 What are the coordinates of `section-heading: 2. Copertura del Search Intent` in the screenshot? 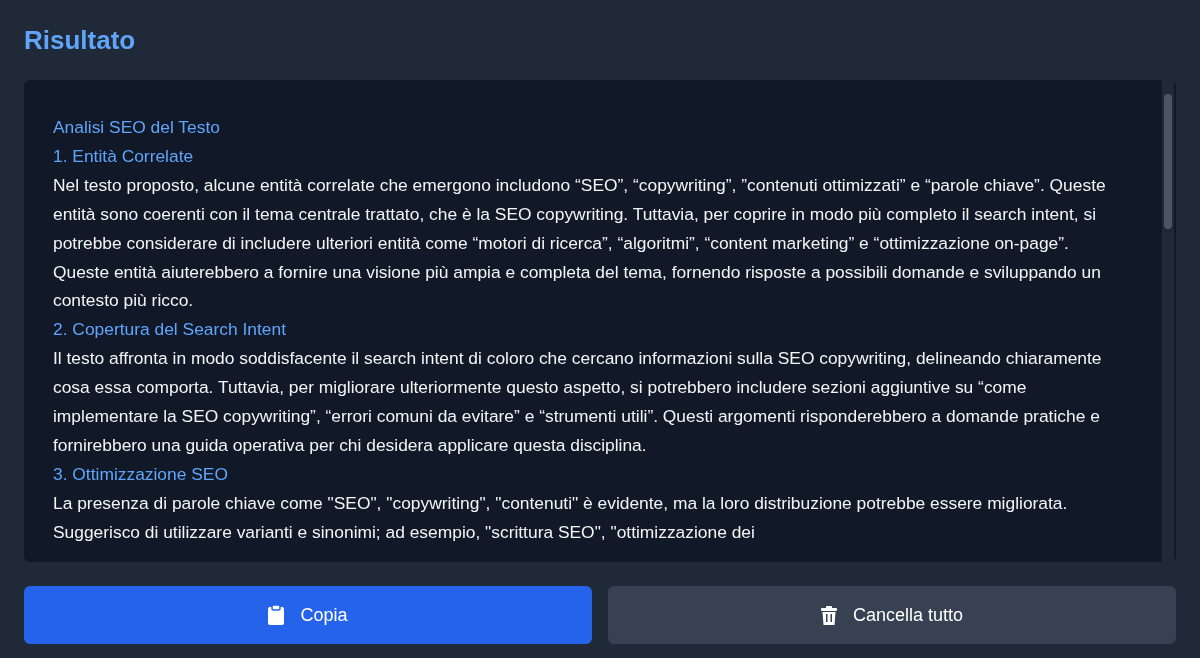 It's located at (170, 330).